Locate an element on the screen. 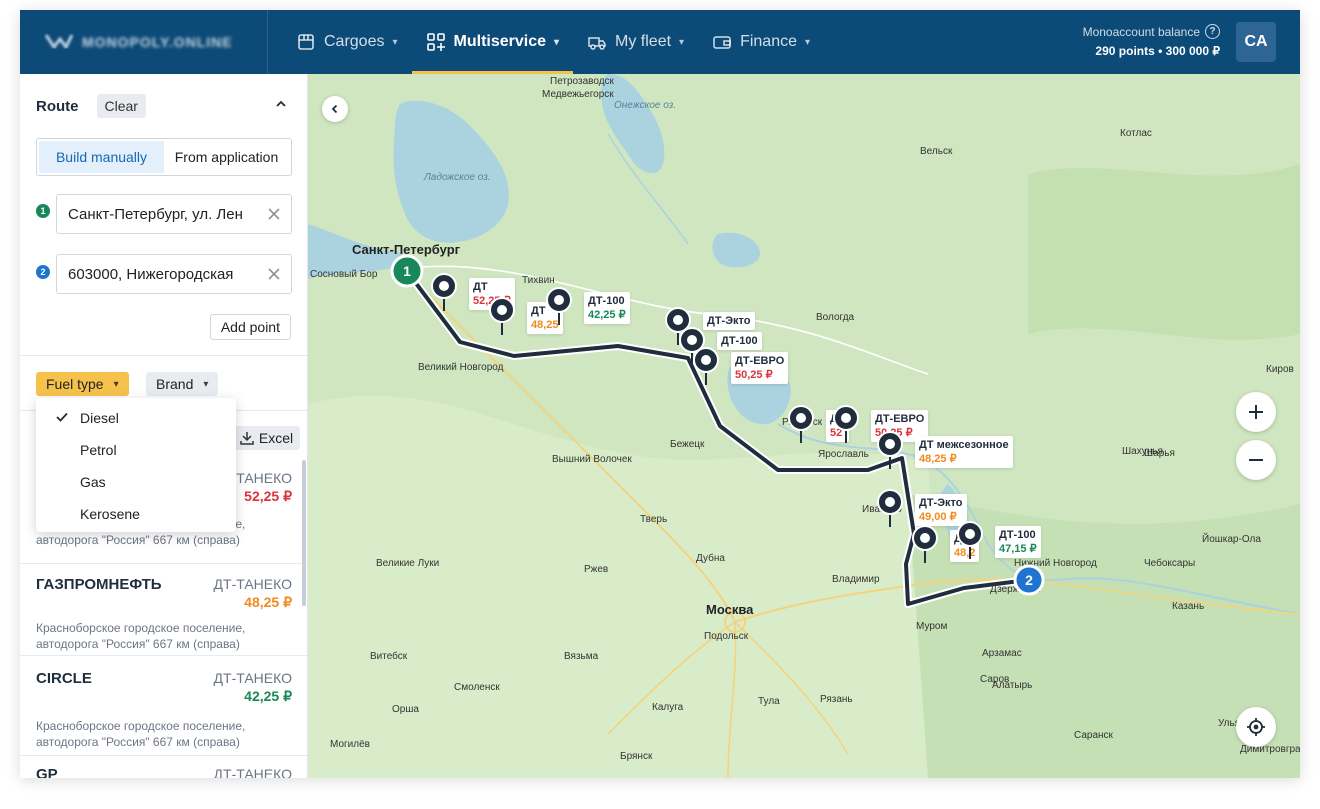  route-header: Route Clear is located at coordinates (91, 106).